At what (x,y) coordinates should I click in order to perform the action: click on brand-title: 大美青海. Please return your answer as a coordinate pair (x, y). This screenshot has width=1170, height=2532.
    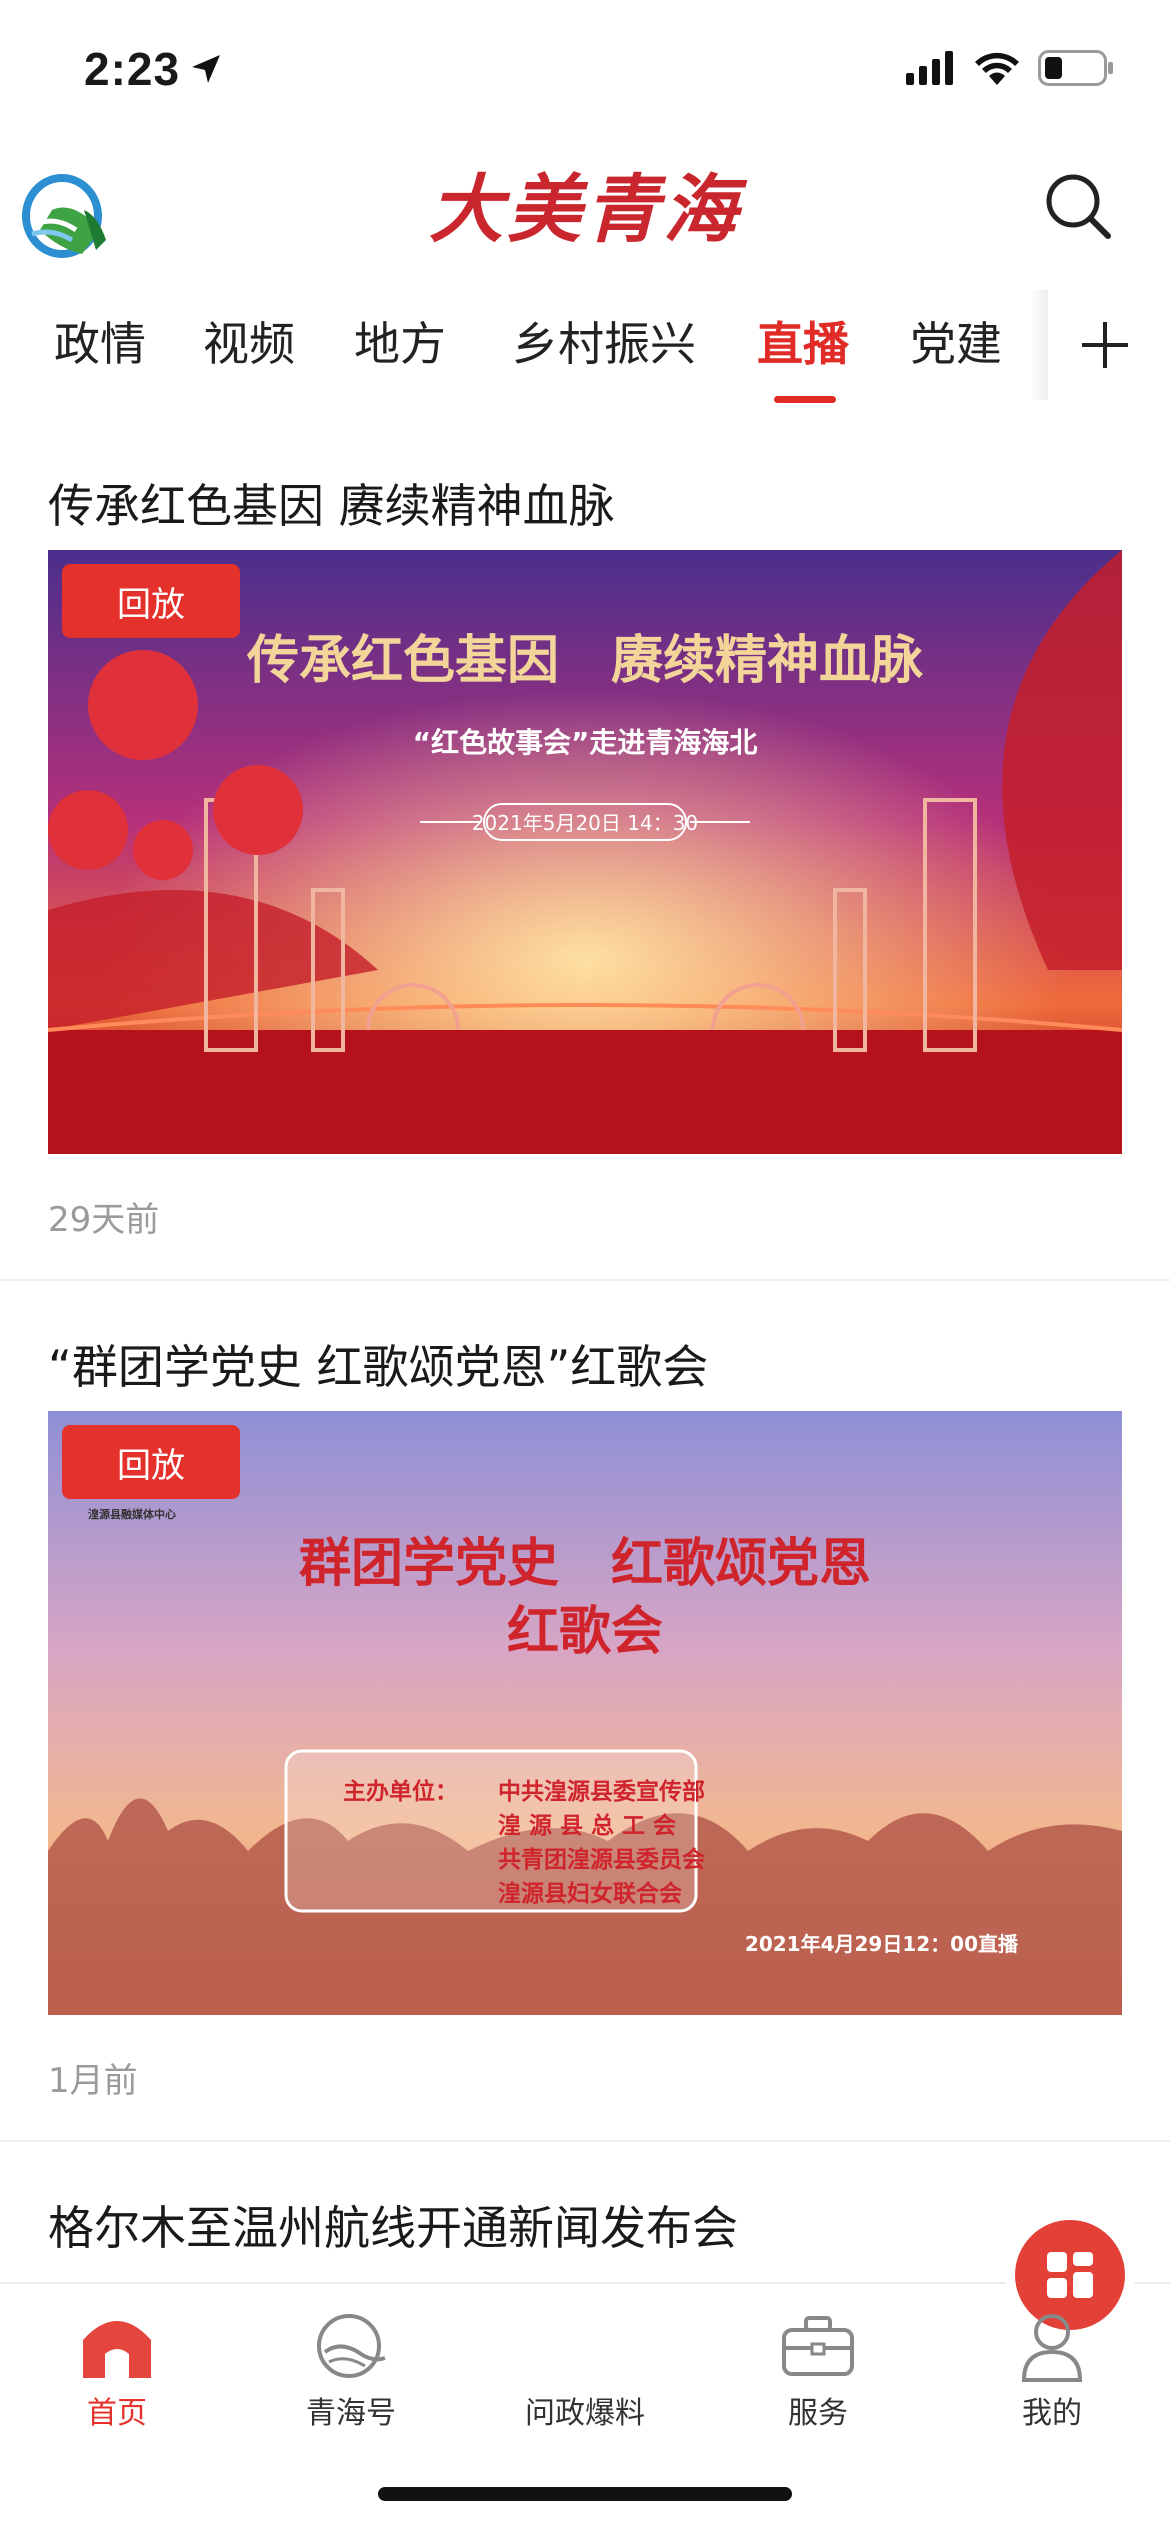
    Looking at the image, I should click on (585, 210).